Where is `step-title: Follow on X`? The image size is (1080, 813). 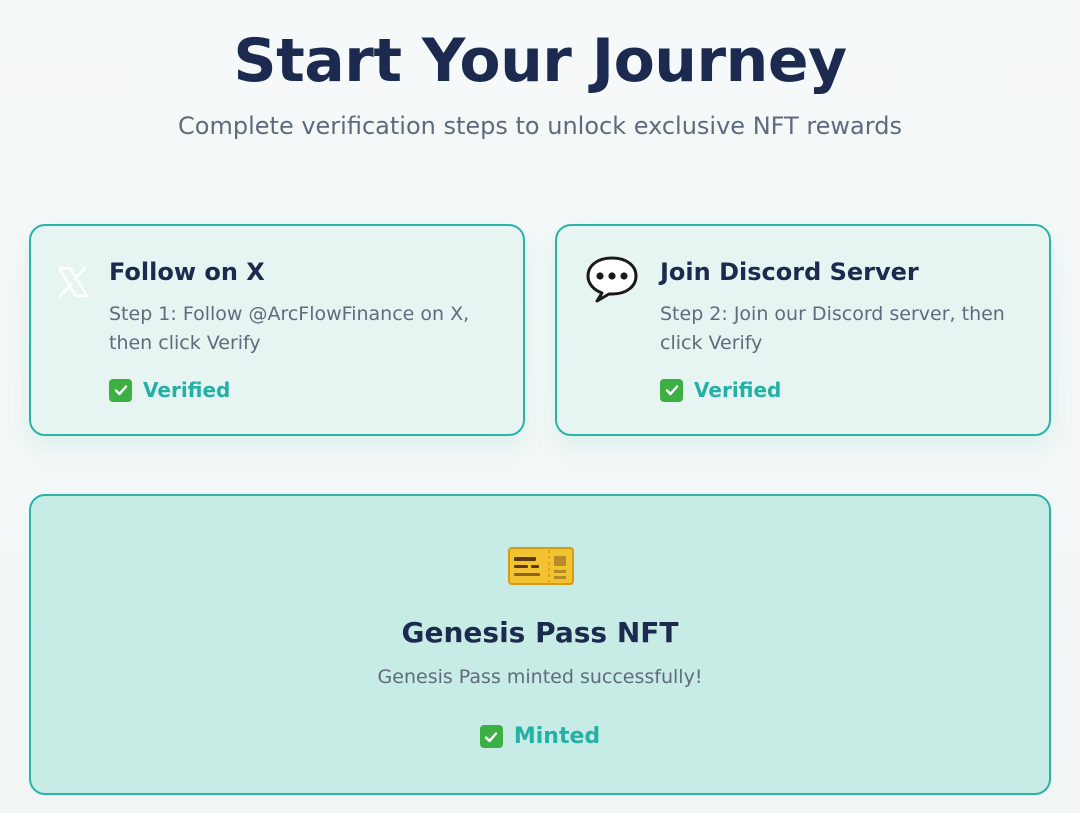 step-title: Follow on X is located at coordinates (187, 272).